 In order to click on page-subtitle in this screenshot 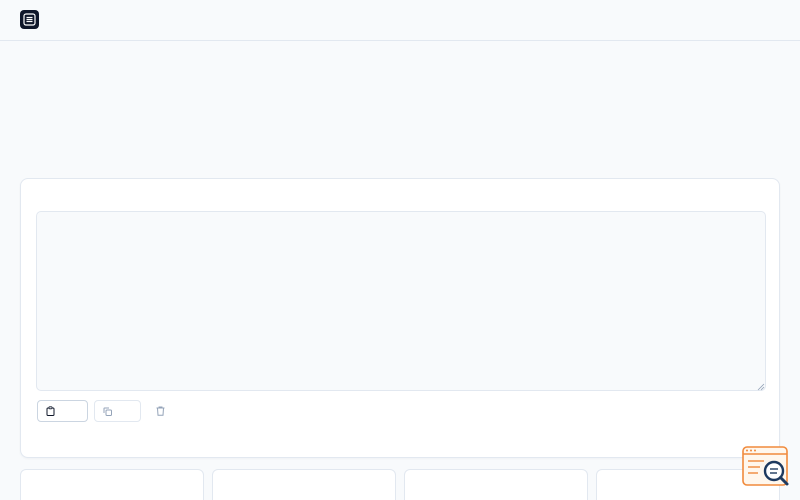, I will do `click(370, 132)`.